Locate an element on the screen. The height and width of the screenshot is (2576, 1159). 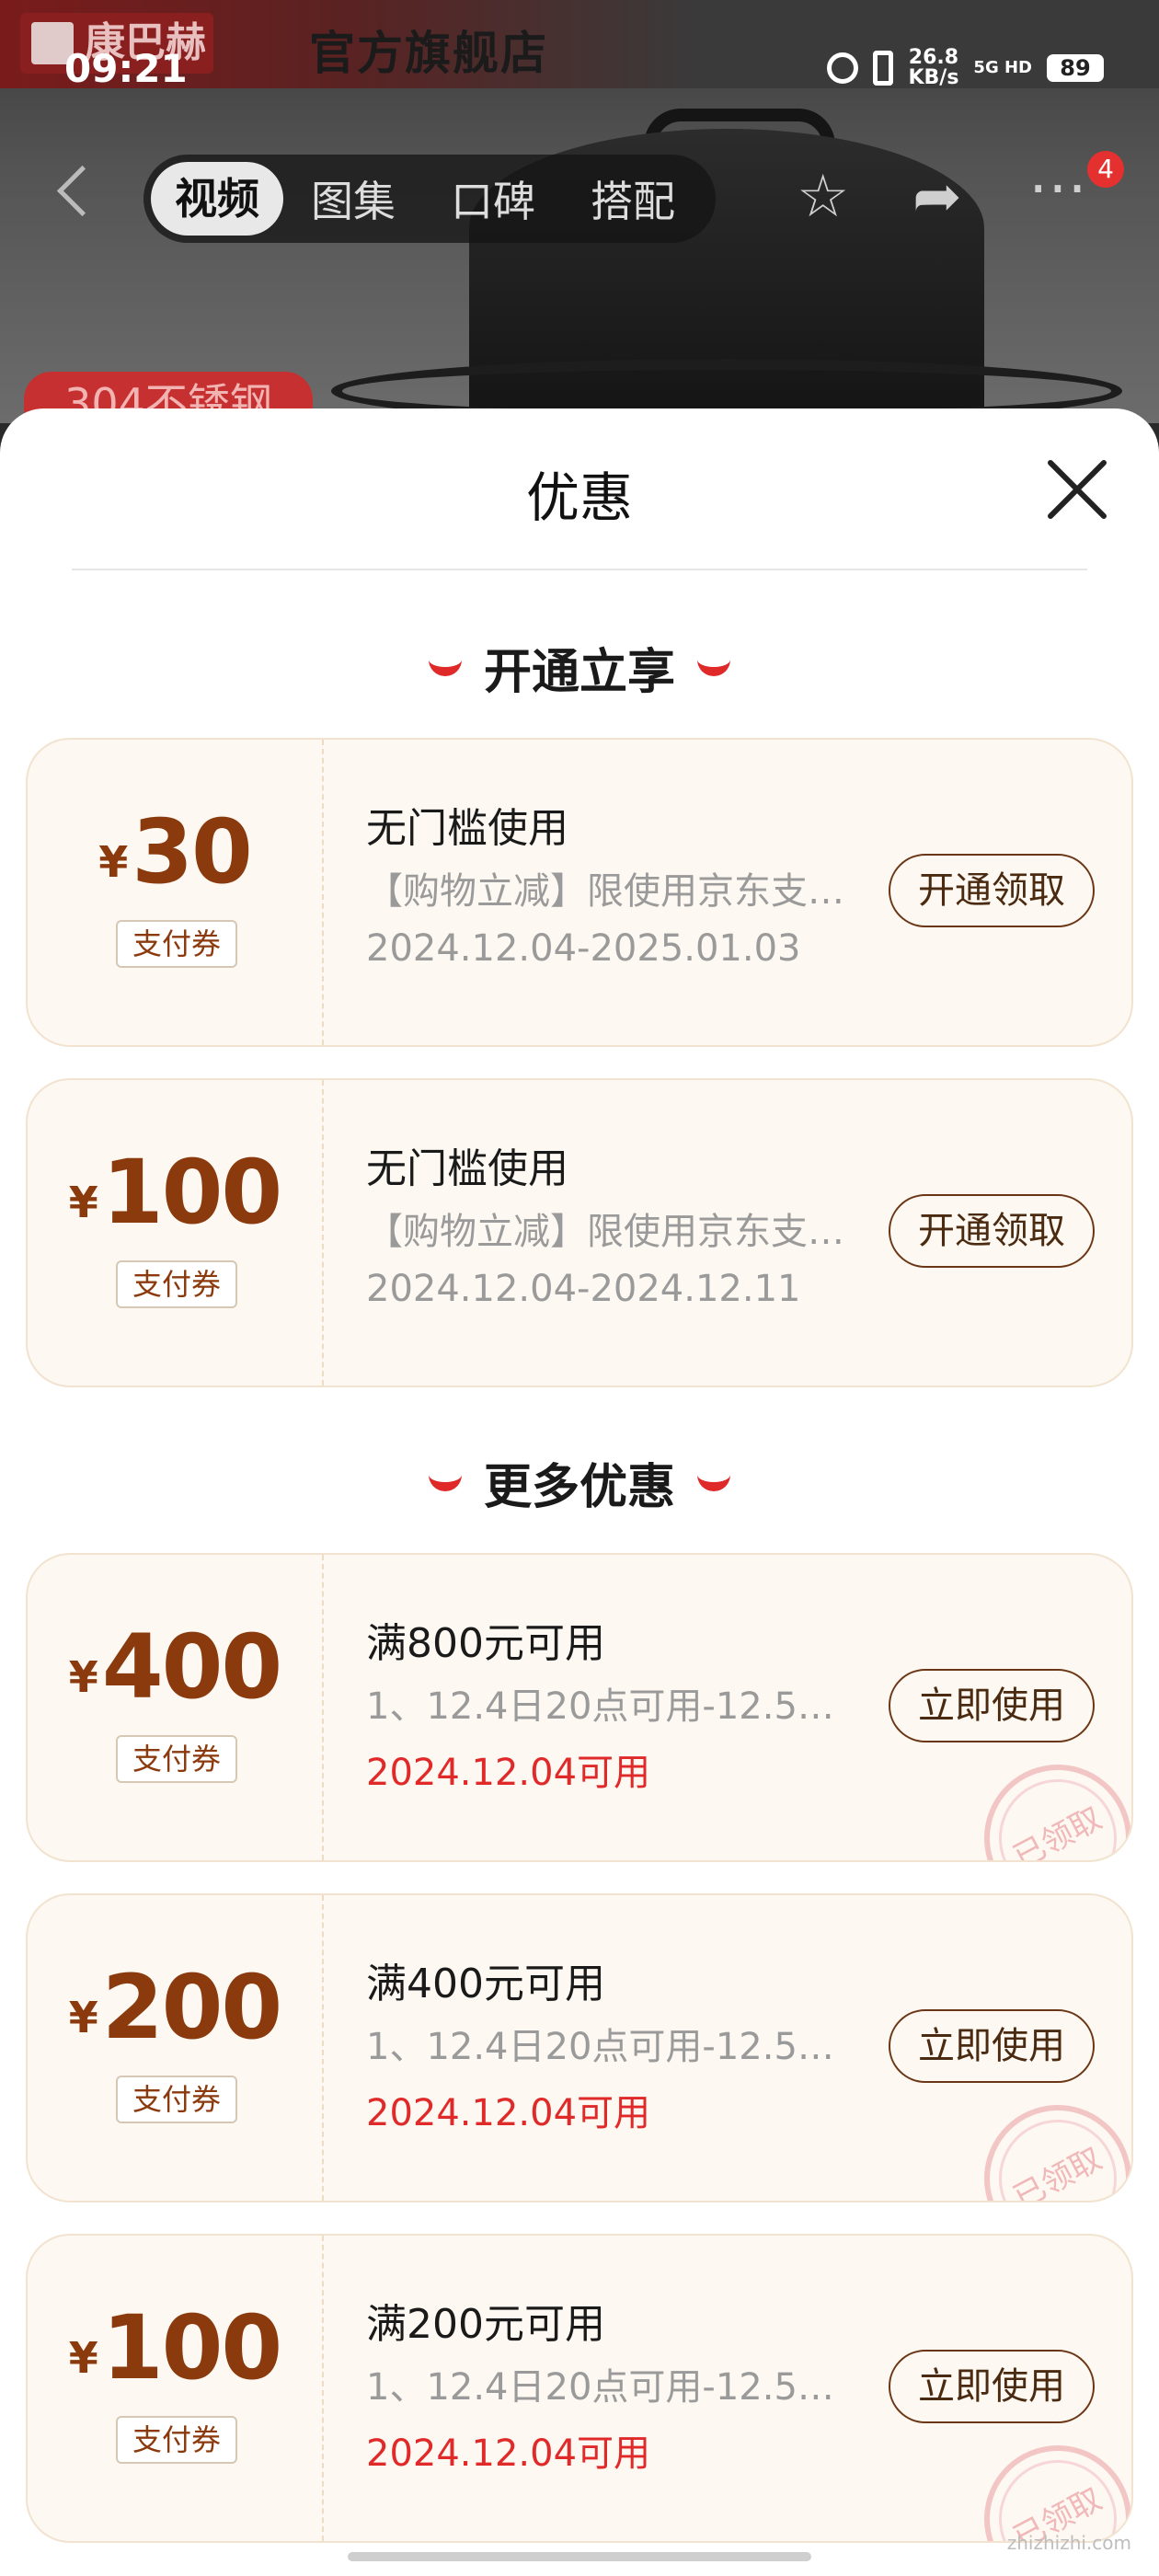
close-icon is located at coordinates (1078, 490).